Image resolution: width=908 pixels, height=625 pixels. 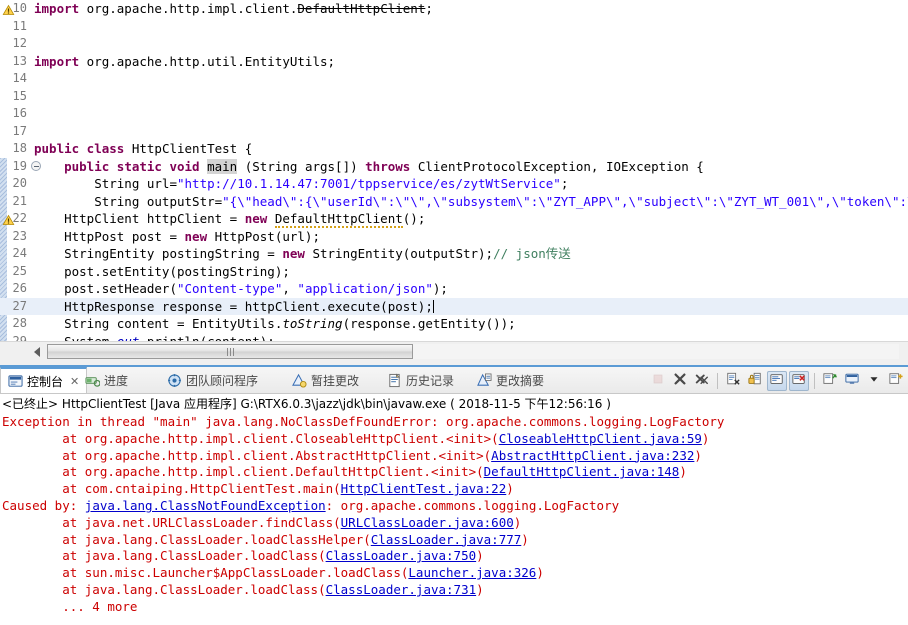 What do you see at coordinates (37, 352) in the screenshot?
I see `scroll-left-arrow-icon` at bounding box center [37, 352].